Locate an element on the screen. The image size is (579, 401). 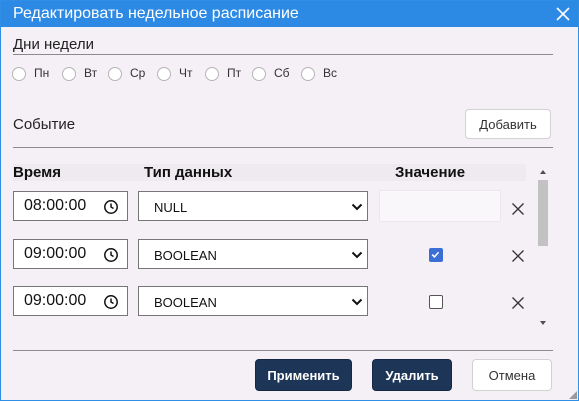
weekdays-divider is located at coordinates (283, 54).